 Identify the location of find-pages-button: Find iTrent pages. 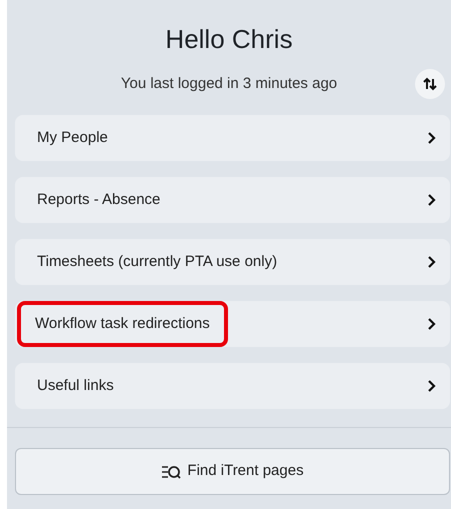
(232, 471).